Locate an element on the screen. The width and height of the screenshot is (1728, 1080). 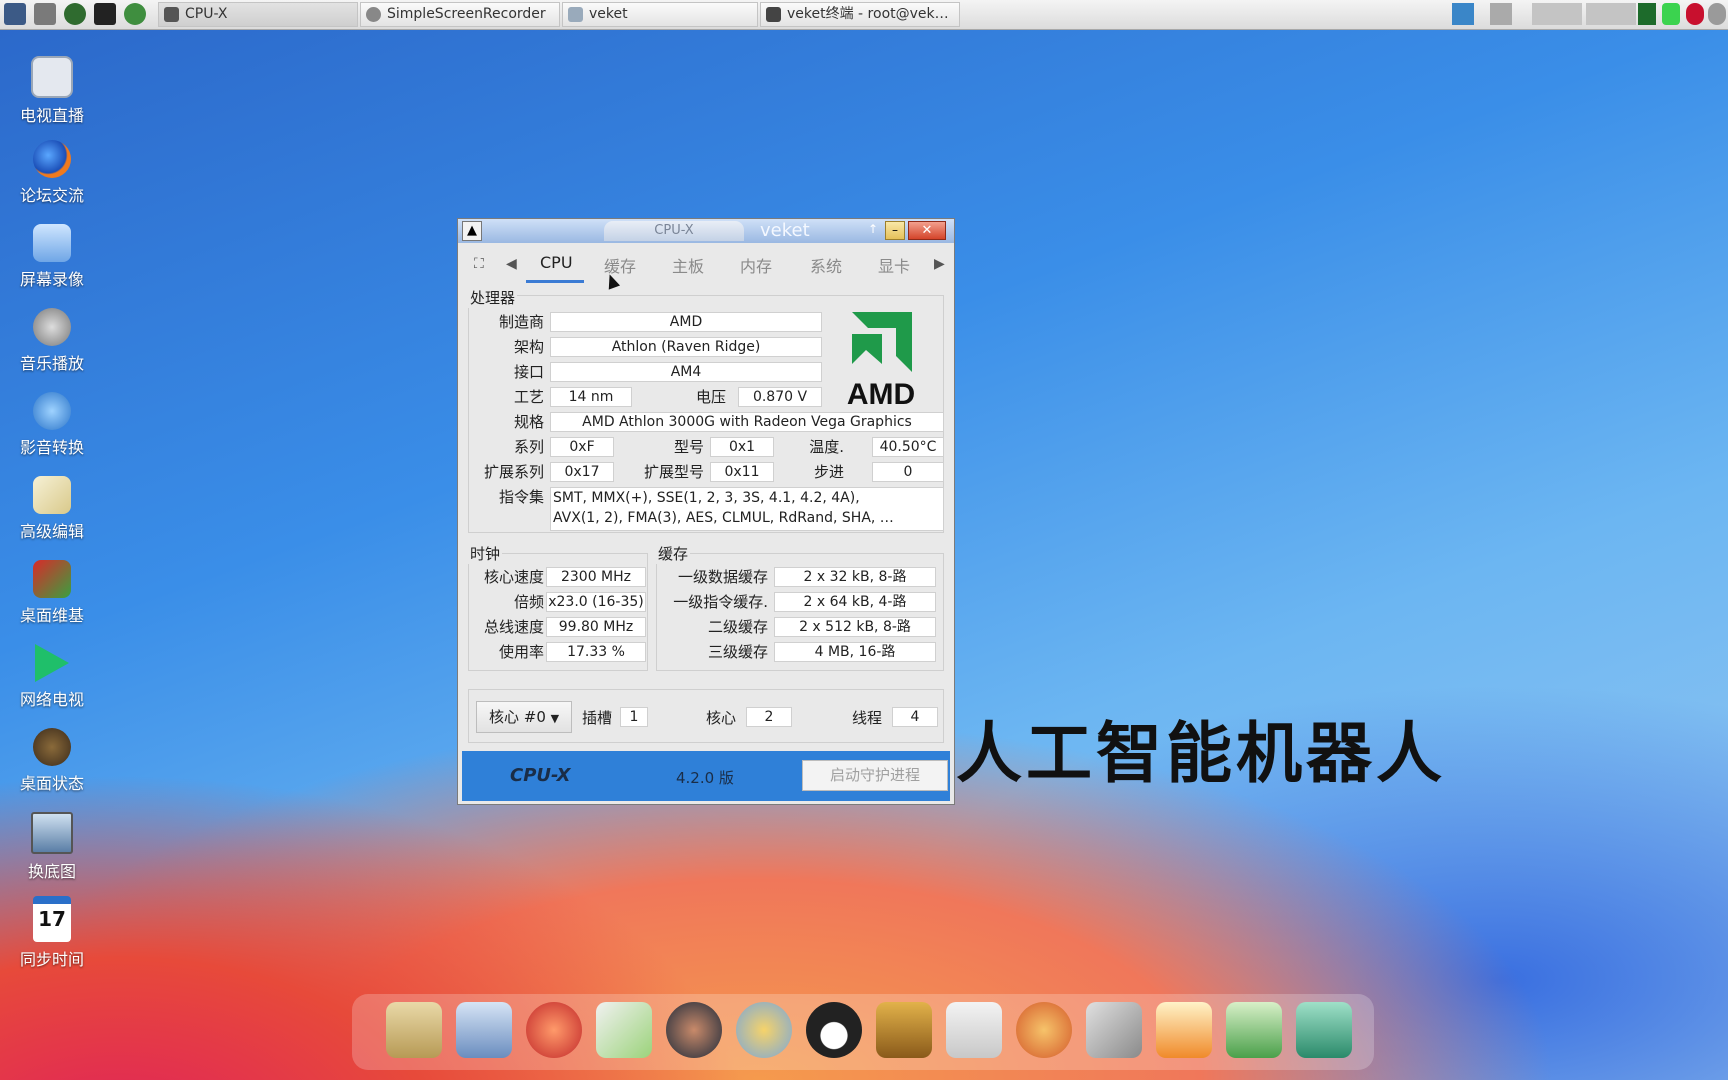
amd-logo-text: AMD is located at coordinates (881, 393).